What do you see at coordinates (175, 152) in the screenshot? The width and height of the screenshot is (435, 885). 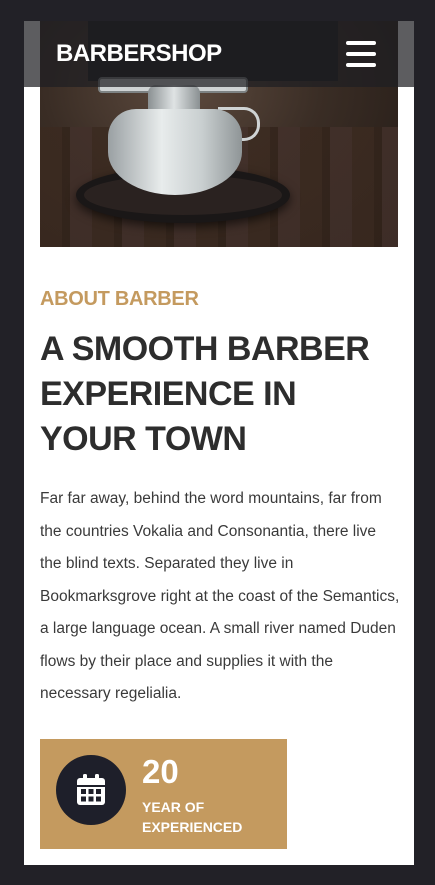 I see `chair-pump-decoration` at bounding box center [175, 152].